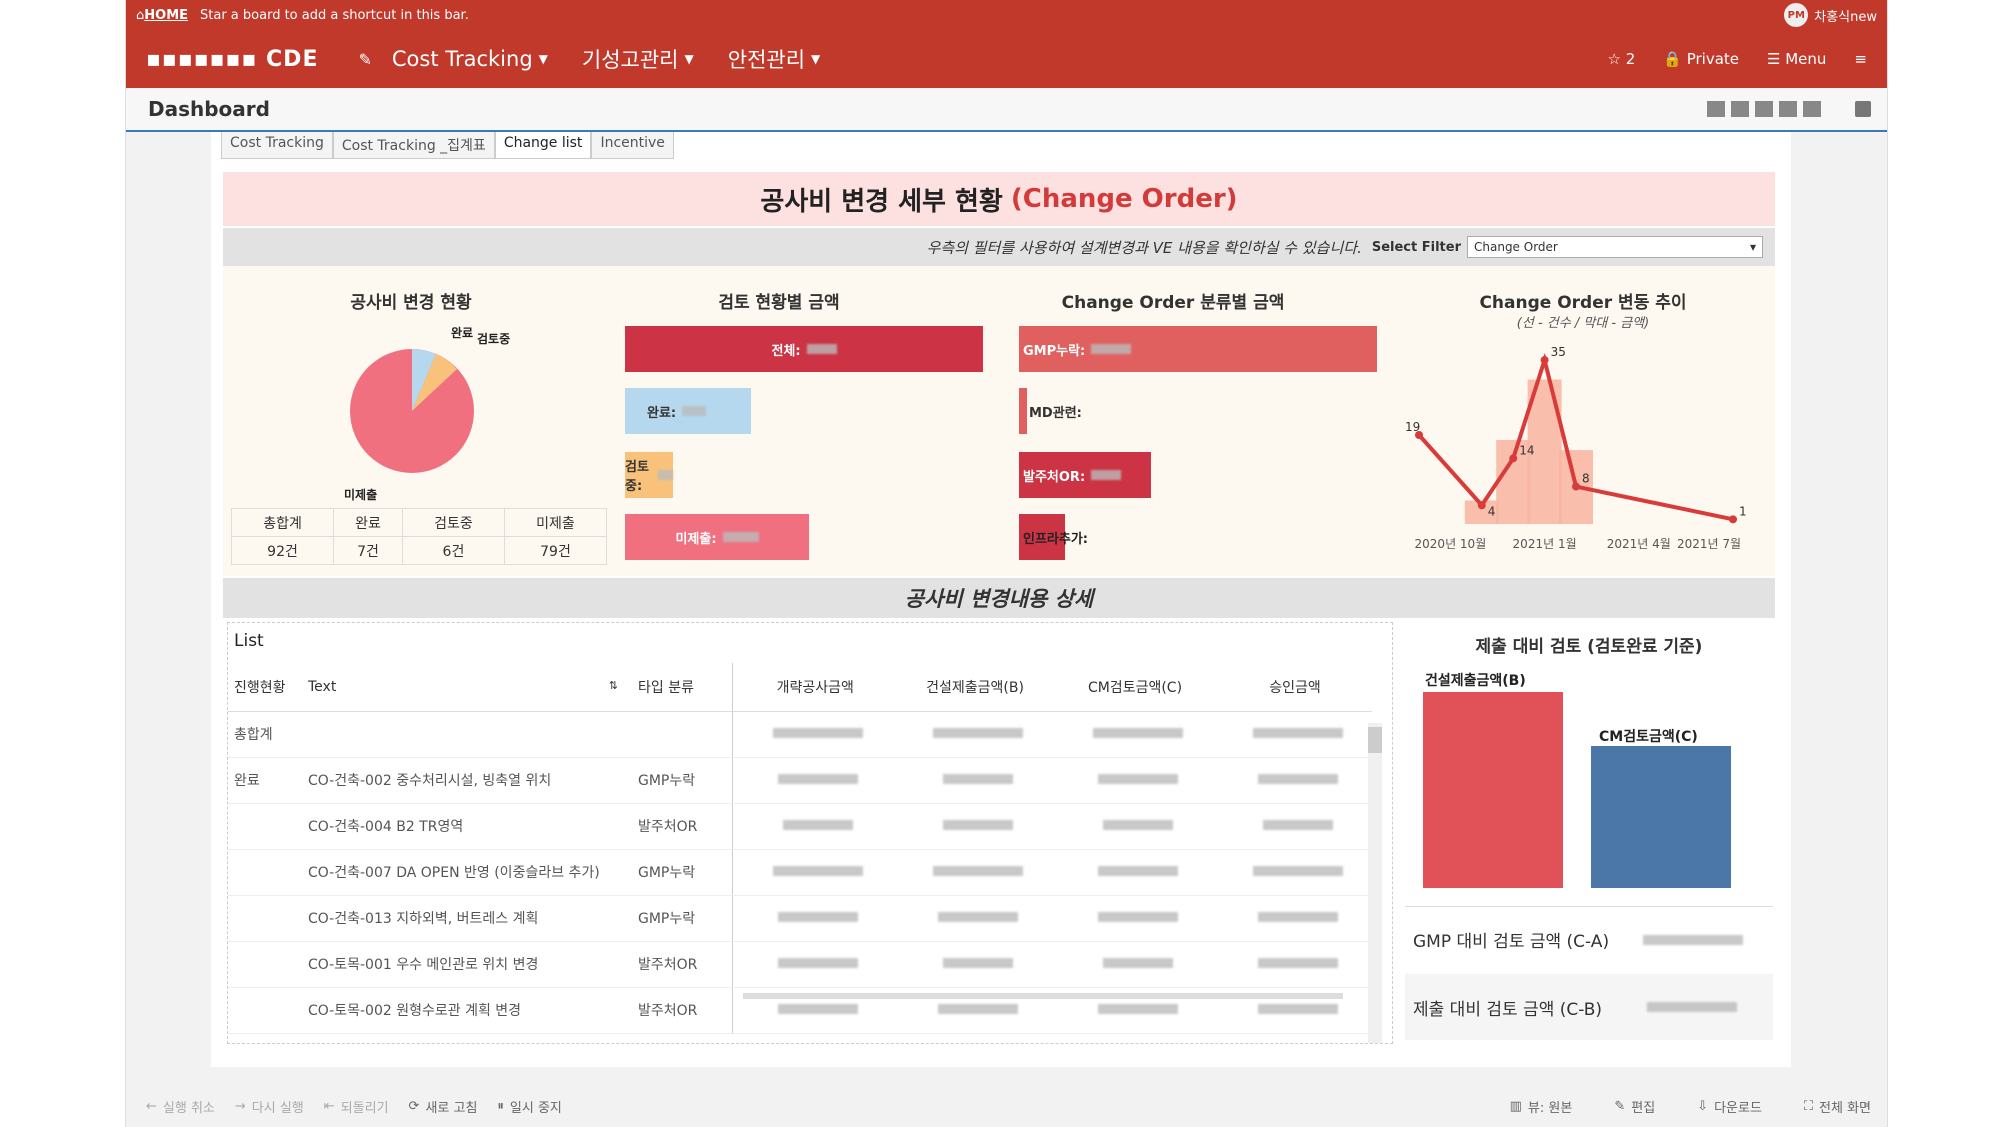  Describe the element at coordinates (811, 687) in the screenshot. I see `col-estimate: 개략공사금액` at that location.